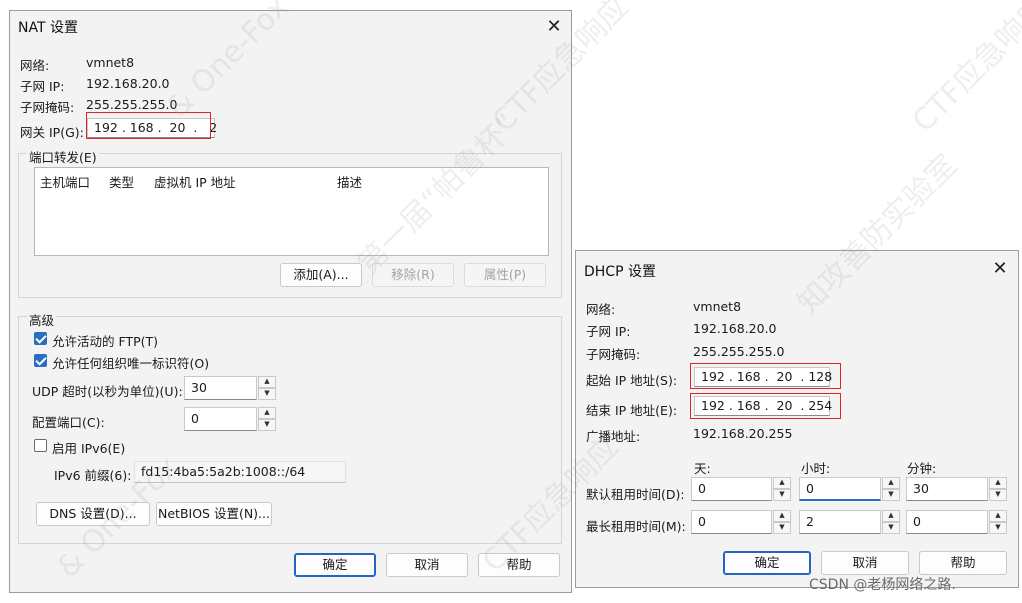  What do you see at coordinates (240, 472) in the screenshot?
I see `ipv6-prefix-field: fd15:4ba5:5a2b:1008::/64` at bounding box center [240, 472].